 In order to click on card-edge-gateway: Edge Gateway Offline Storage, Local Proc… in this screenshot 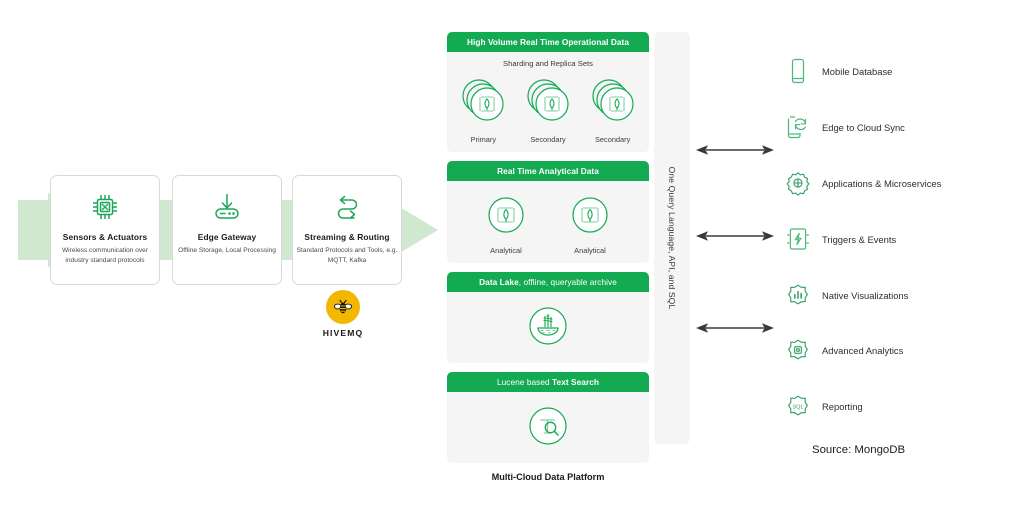, I will do `click(227, 230)`.